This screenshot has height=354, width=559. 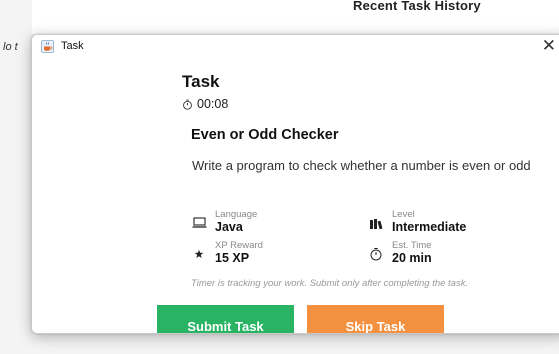 What do you see at coordinates (429, 227) in the screenshot?
I see `level-value: Intermediate` at bounding box center [429, 227].